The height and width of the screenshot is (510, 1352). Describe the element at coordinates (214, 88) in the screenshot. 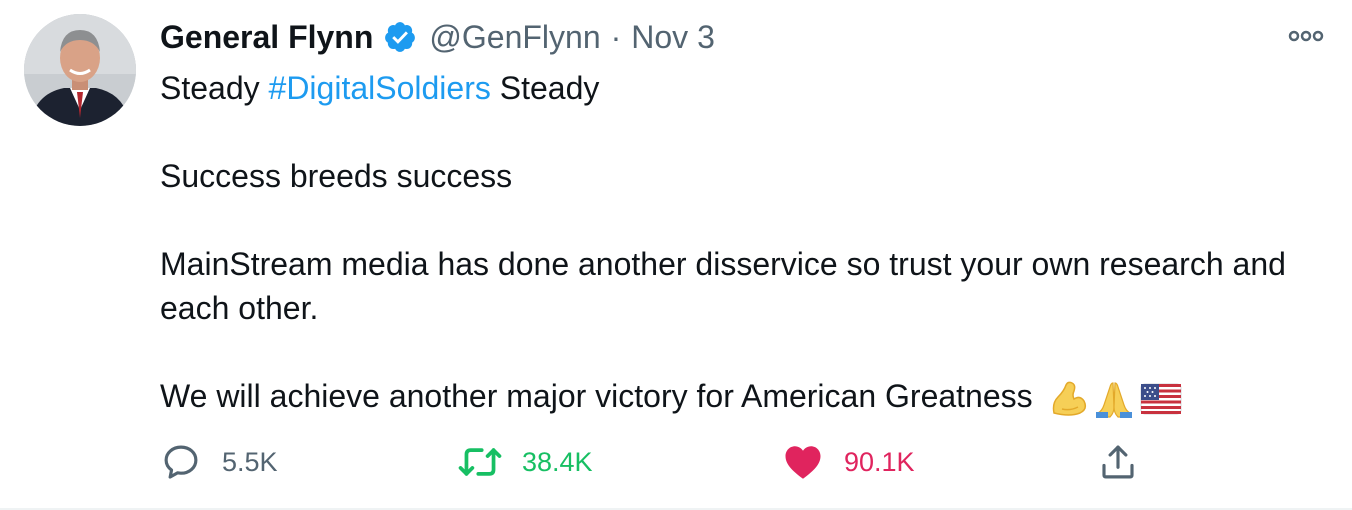

I see `text-steady-prefix: Steady` at that location.